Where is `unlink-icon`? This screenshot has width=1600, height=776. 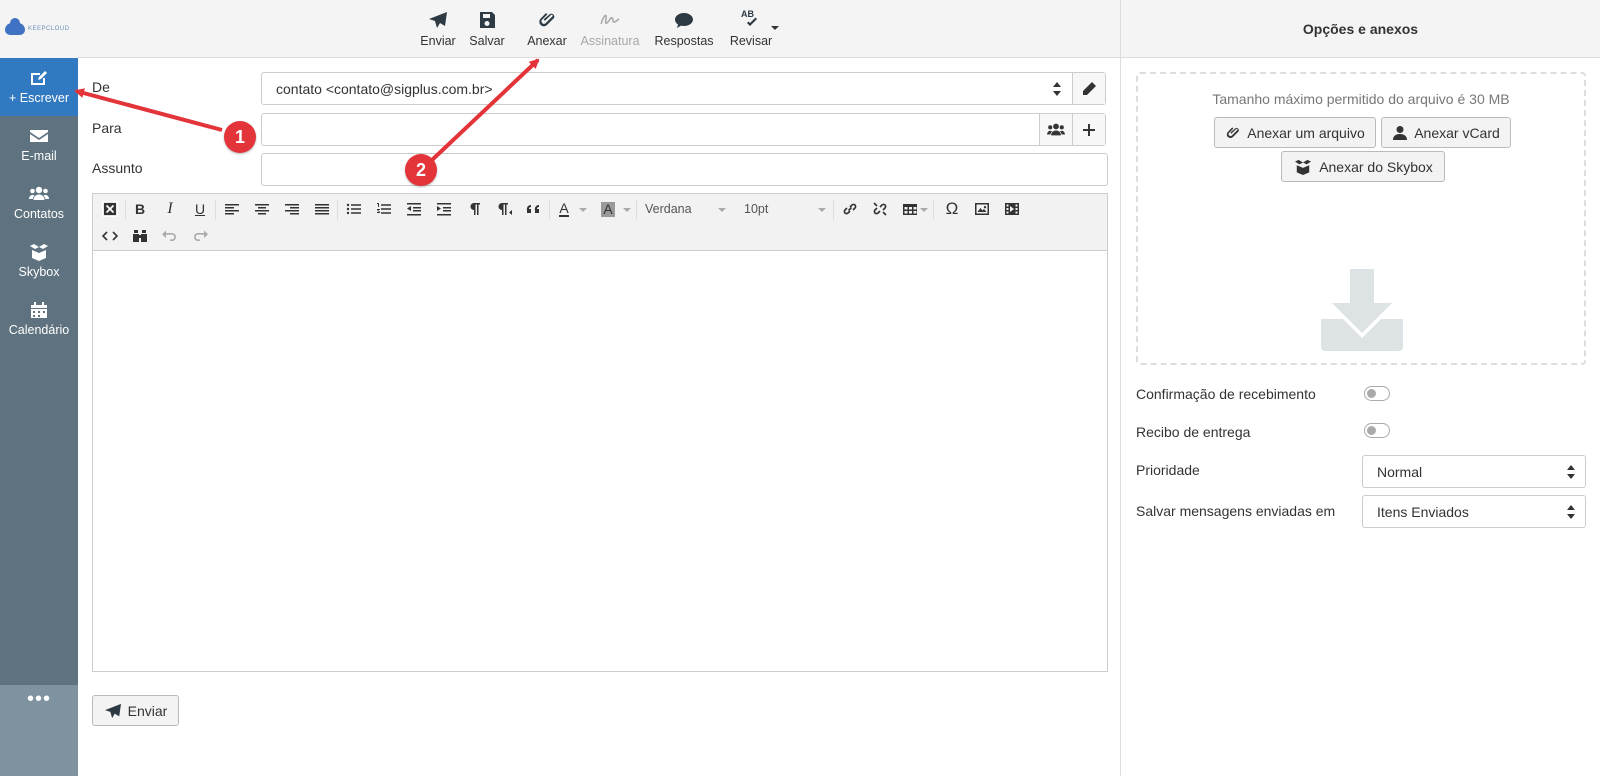
unlink-icon is located at coordinates (880, 209).